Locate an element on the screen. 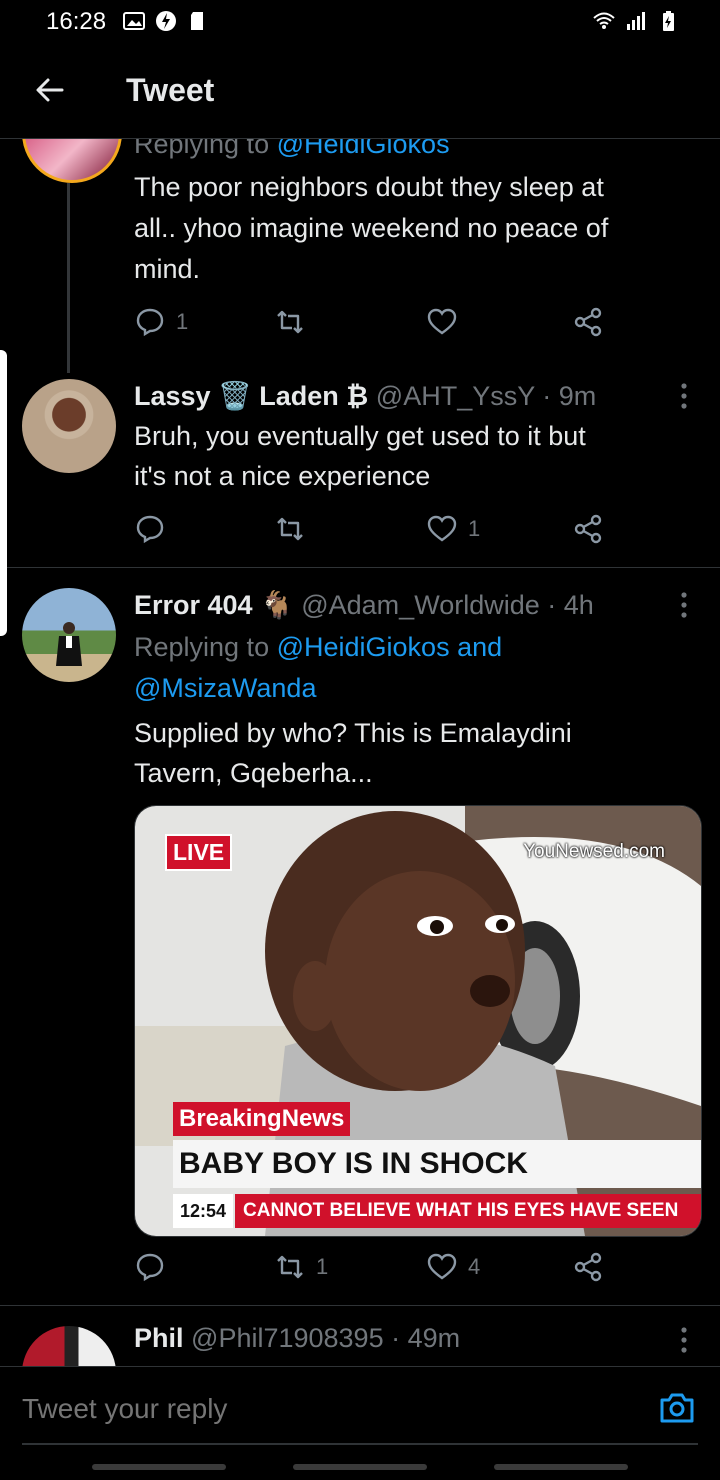 Image resolution: width=720 pixels, height=1480 pixels. author-name: Phil is located at coordinates (159, 1338).